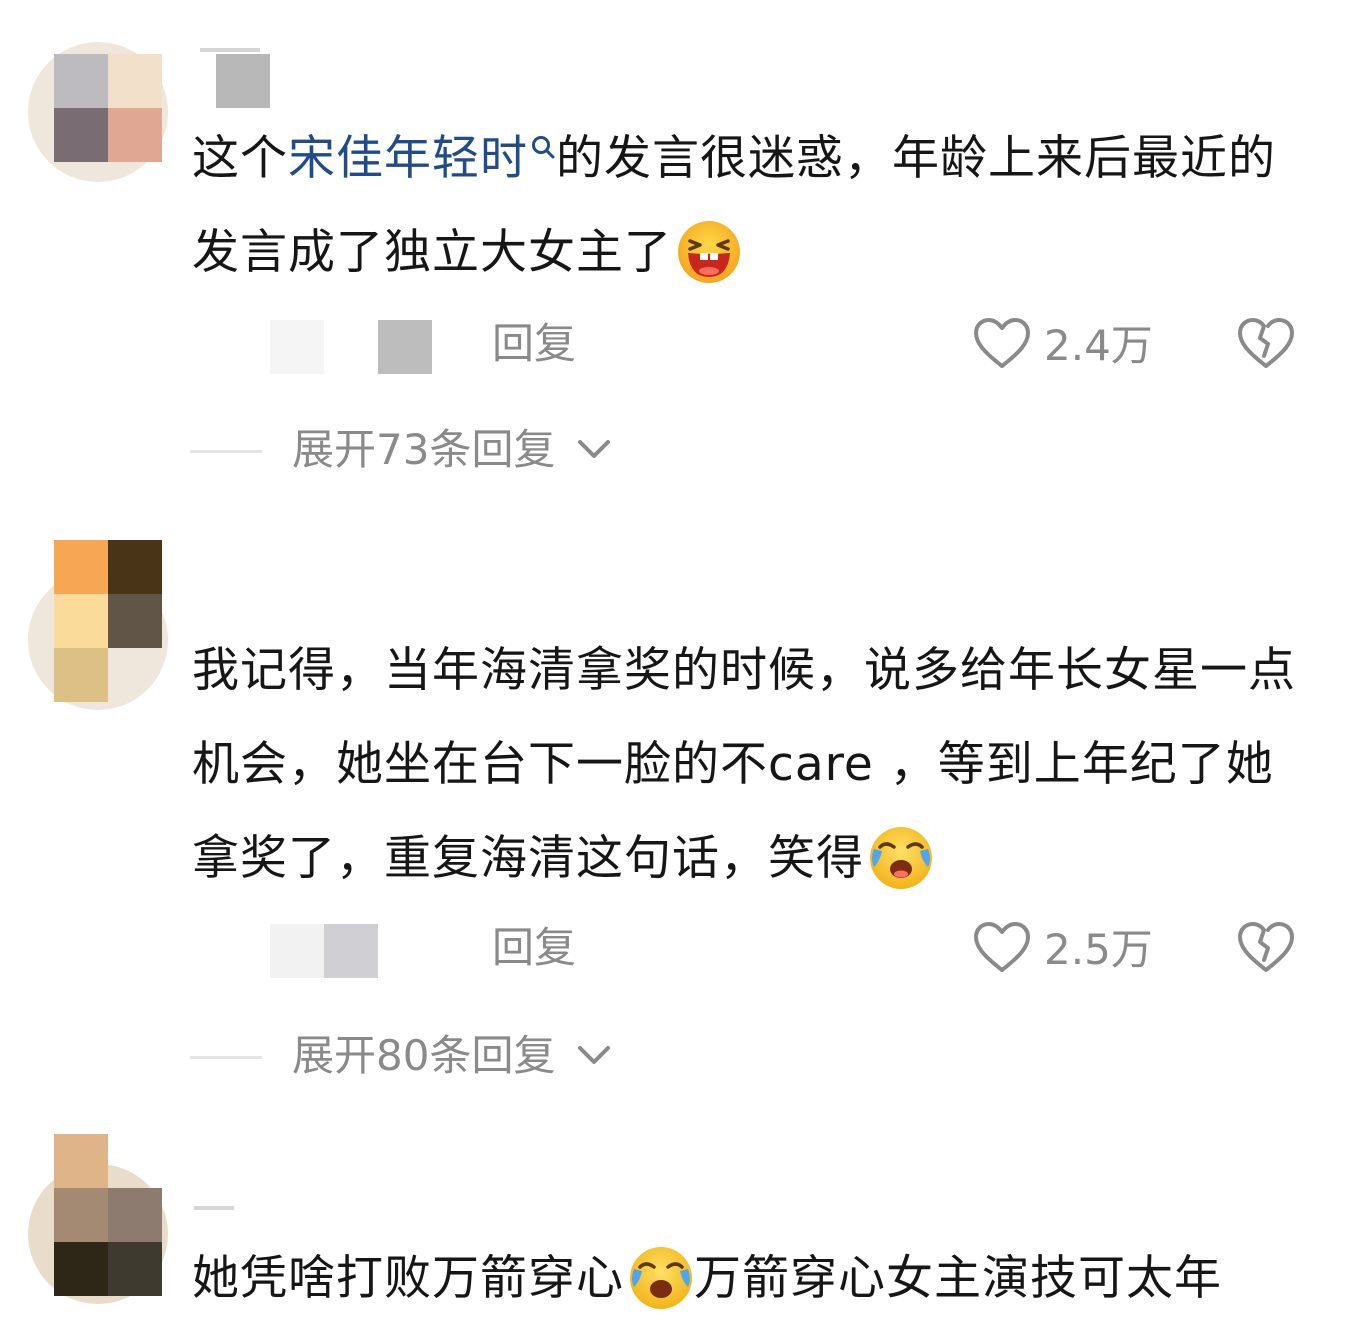  What do you see at coordinates (543, 147) in the screenshot?
I see `search-icon` at bounding box center [543, 147].